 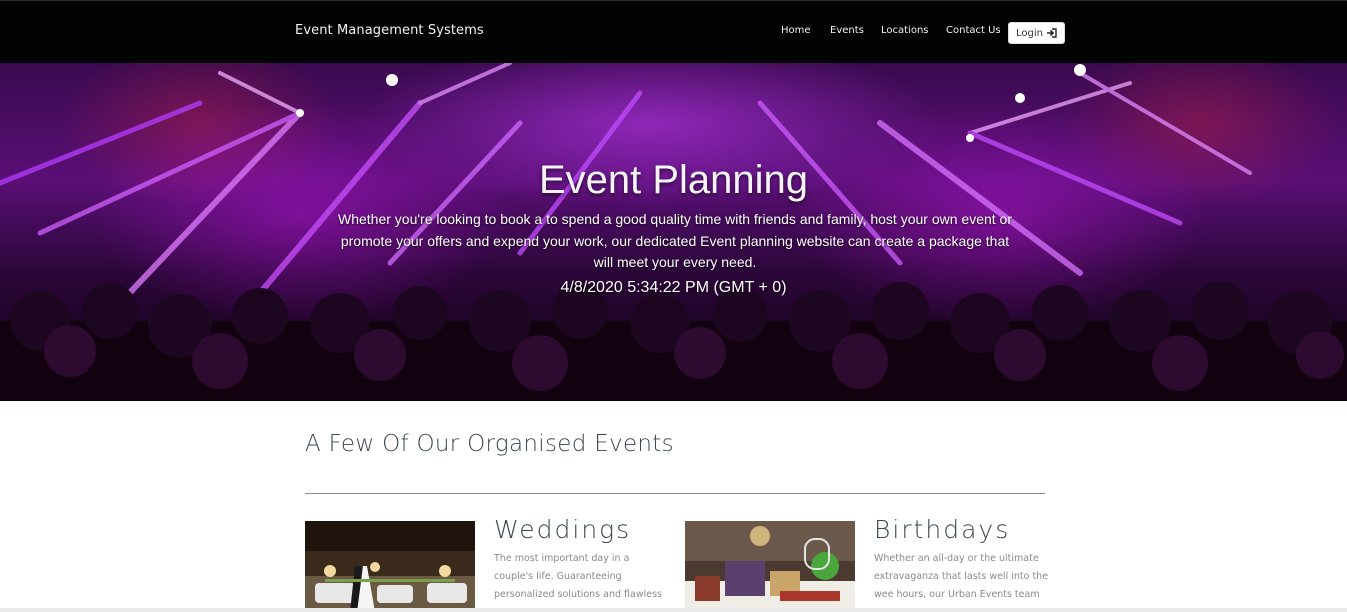 What do you see at coordinates (563, 529) in the screenshot?
I see `event-name: Weddings` at bounding box center [563, 529].